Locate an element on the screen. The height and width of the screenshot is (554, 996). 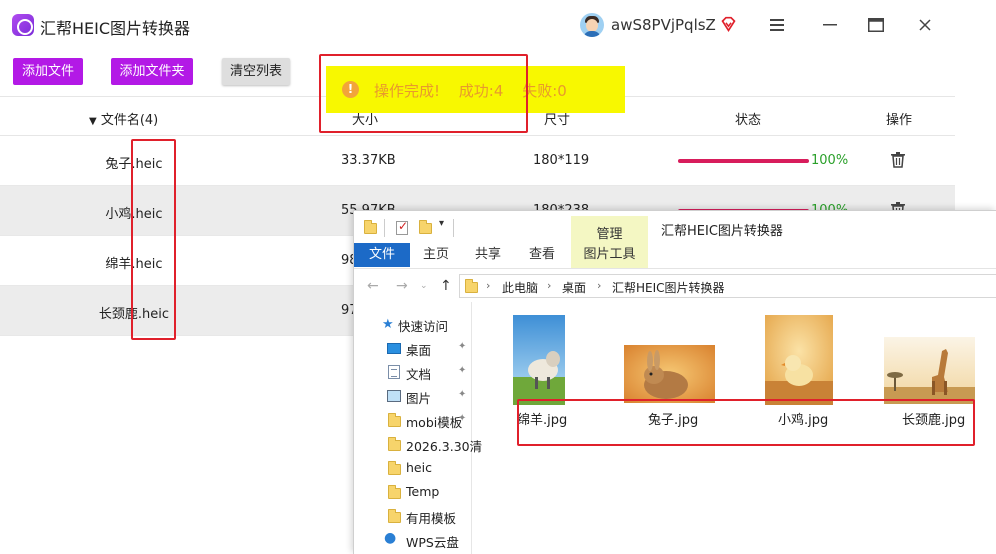
warning-icon: ! is located at coordinates (350, 89).